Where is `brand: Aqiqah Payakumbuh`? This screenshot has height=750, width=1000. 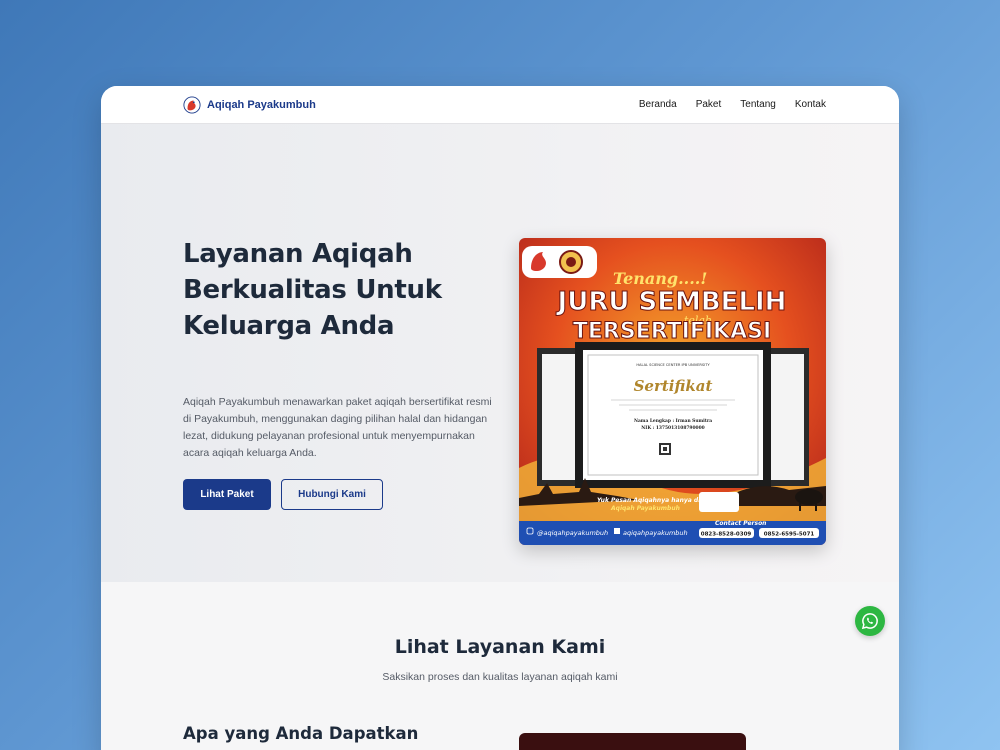 brand: Aqiqah Payakumbuh is located at coordinates (249, 104).